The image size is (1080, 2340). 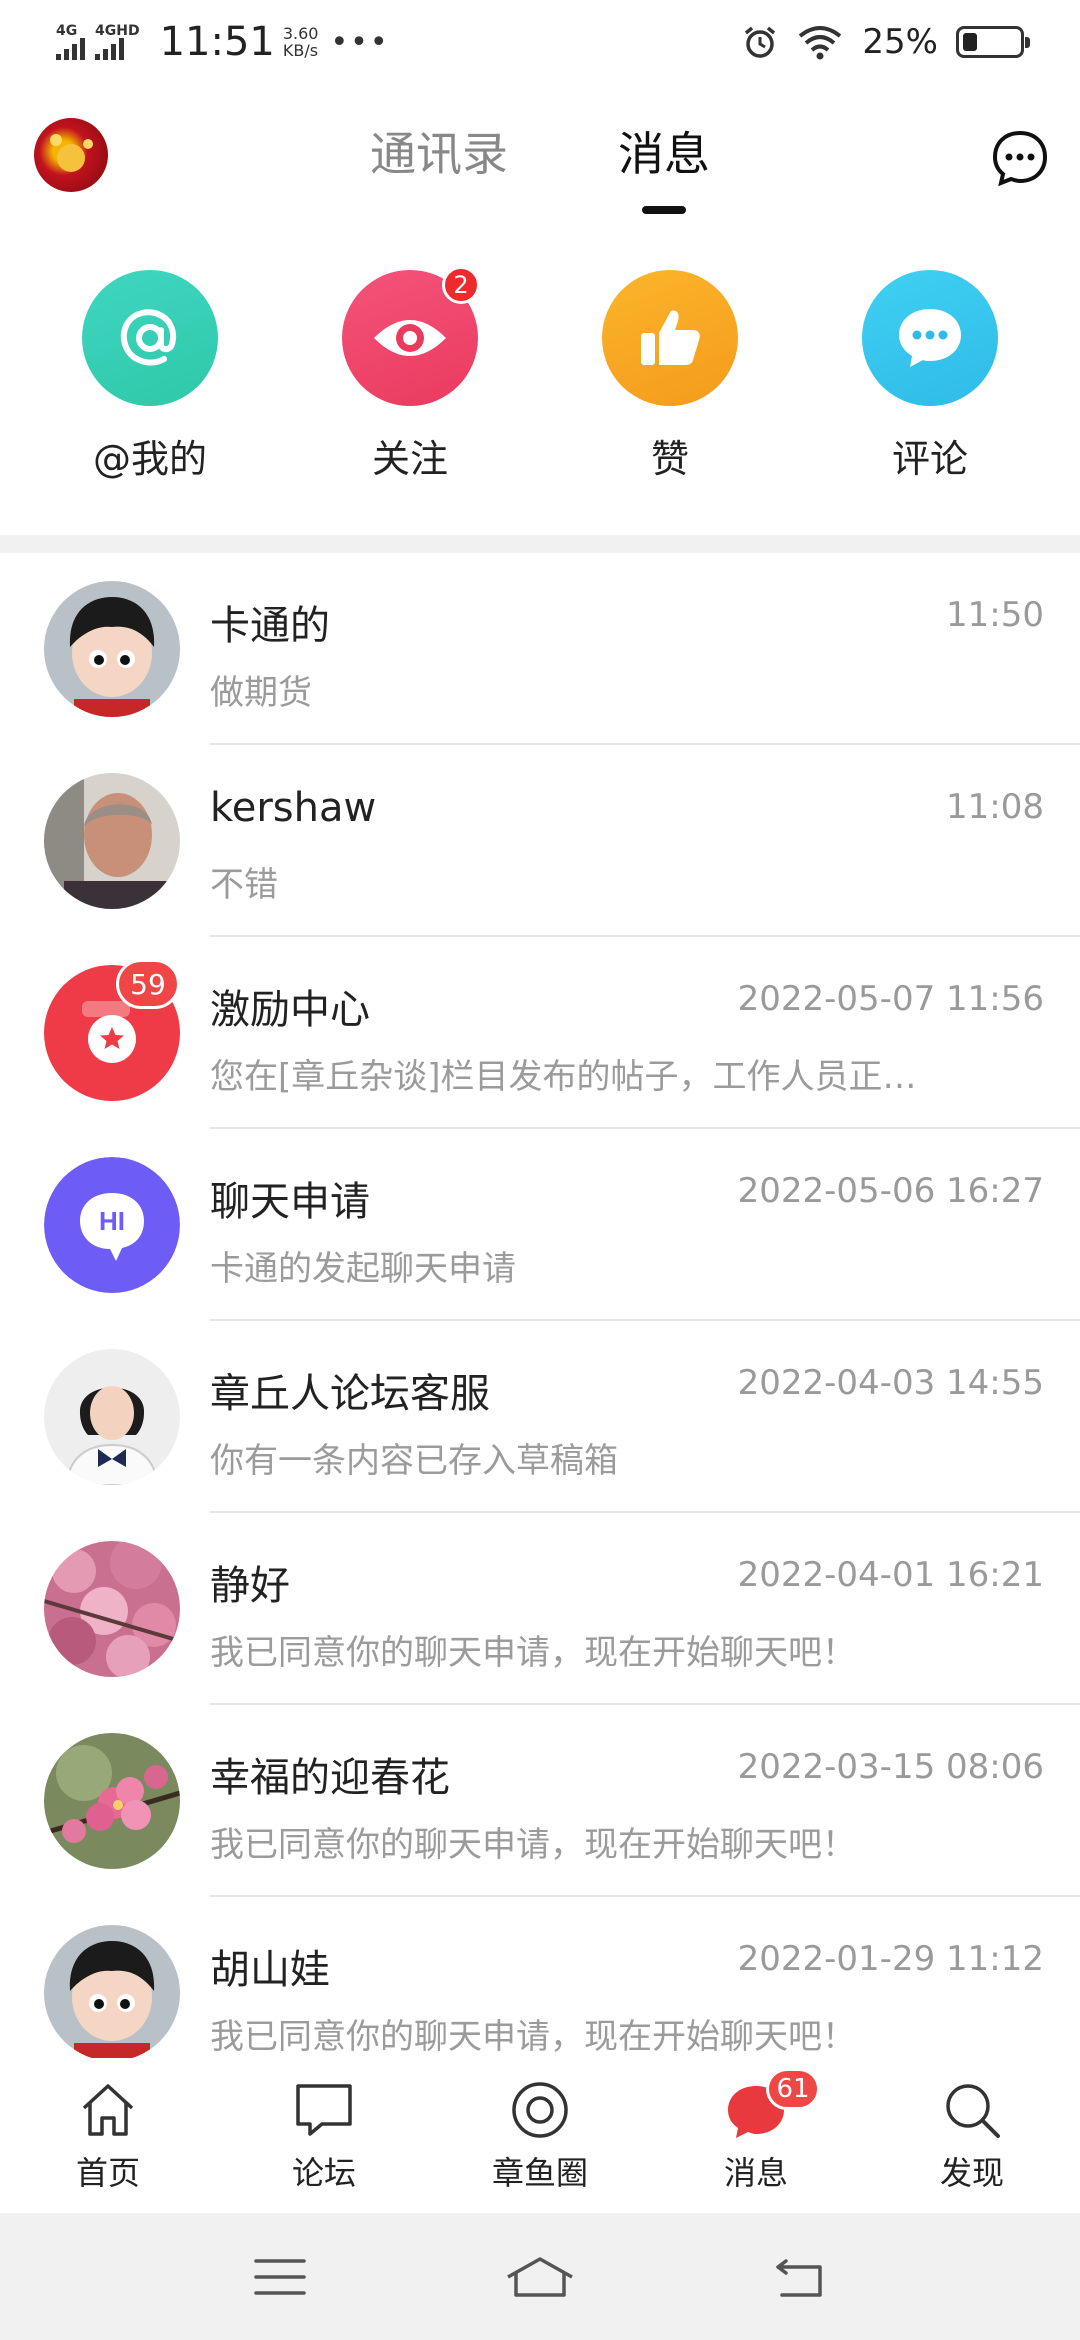 I want to click on conversation-name: kershaw, so click(x=293, y=808).